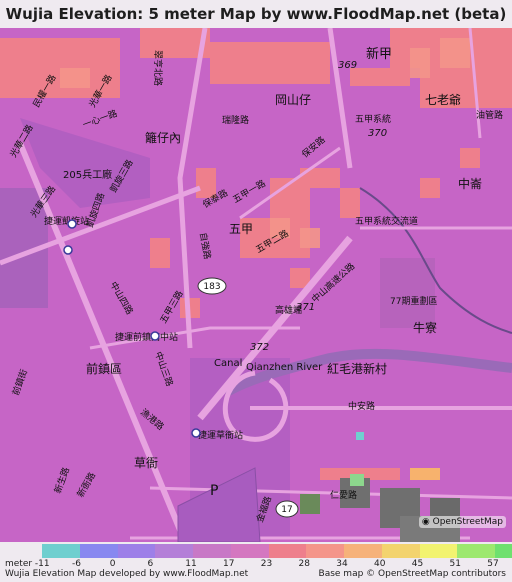 The width and height of the screenshot is (512, 582). Describe the element at coordinates (343, 495) in the screenshot. I see `road-label: 仁愛路` at that location.